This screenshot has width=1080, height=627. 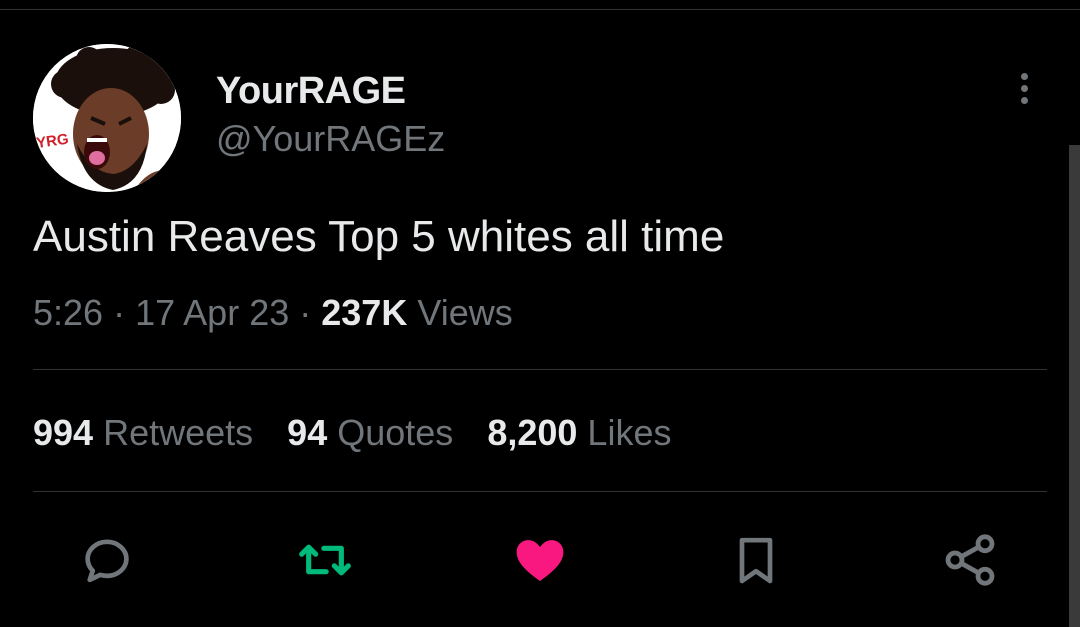 I want to click on top-divider, so click(x=540, y=9).